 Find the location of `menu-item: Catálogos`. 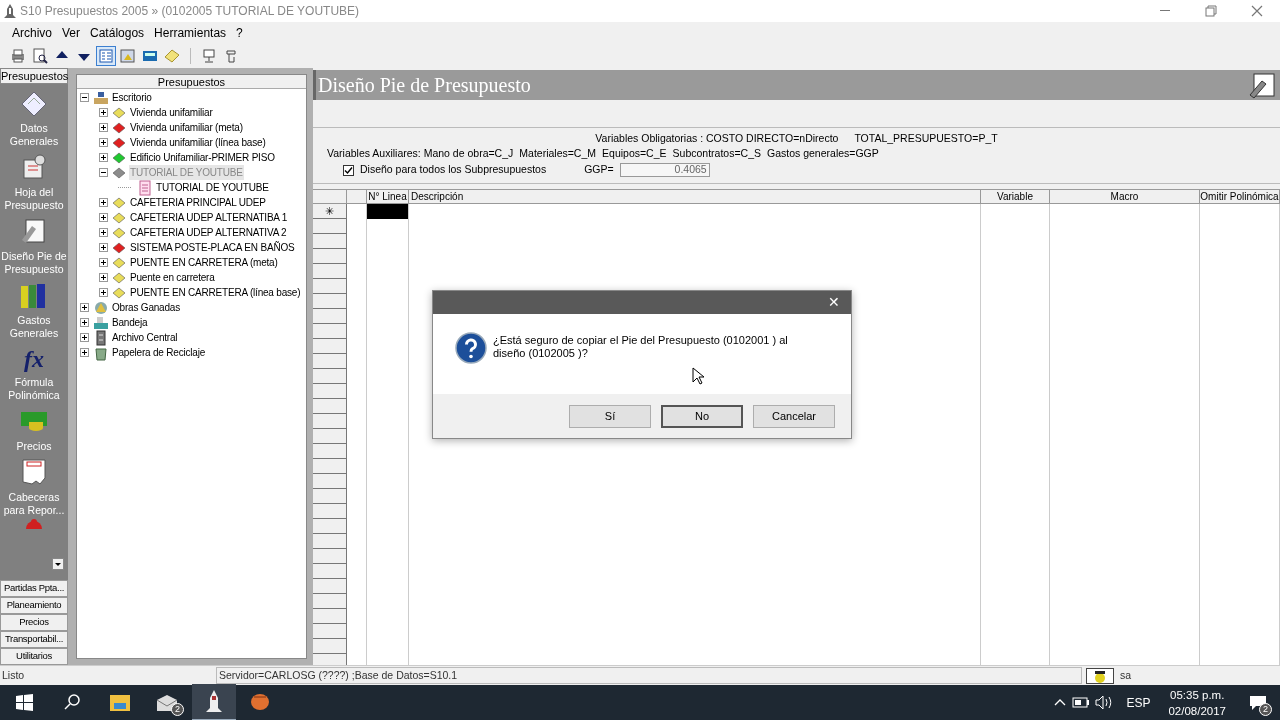

menu-item: Catálogos is located at coordinates (117, 33).